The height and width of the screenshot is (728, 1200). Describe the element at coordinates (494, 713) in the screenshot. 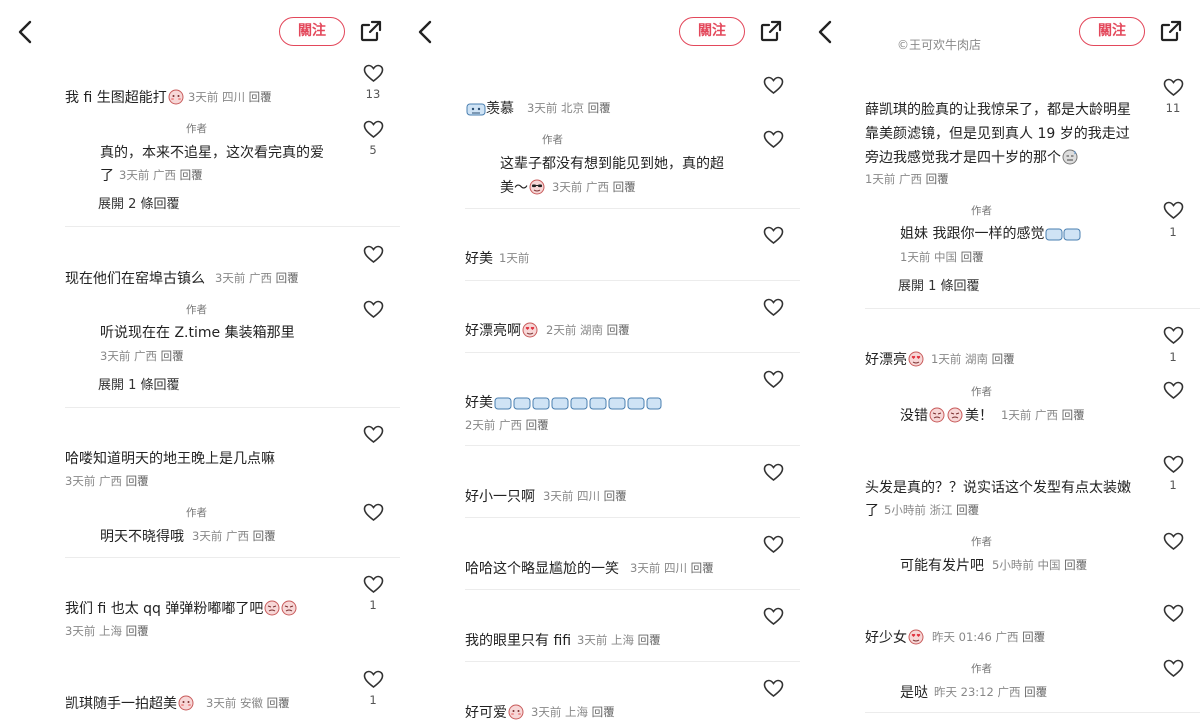

I see `comment-text: 好可爱` at that location.